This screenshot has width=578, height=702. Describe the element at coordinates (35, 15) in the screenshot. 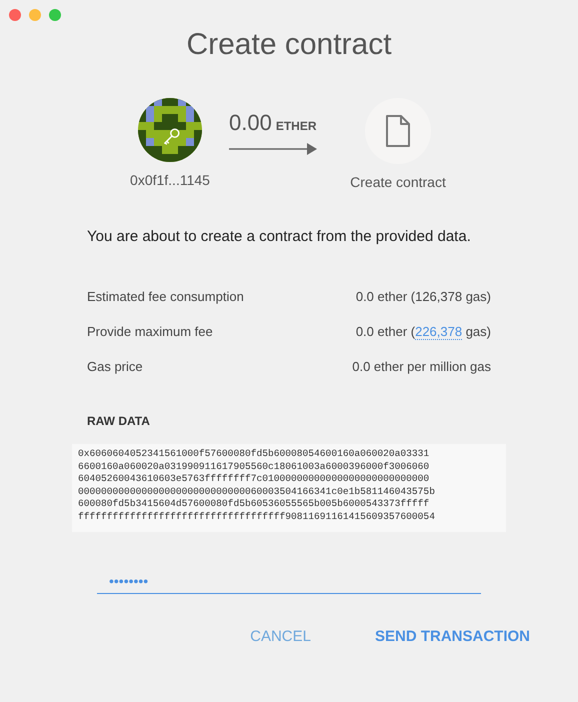

I see `minimize-button` at that location.